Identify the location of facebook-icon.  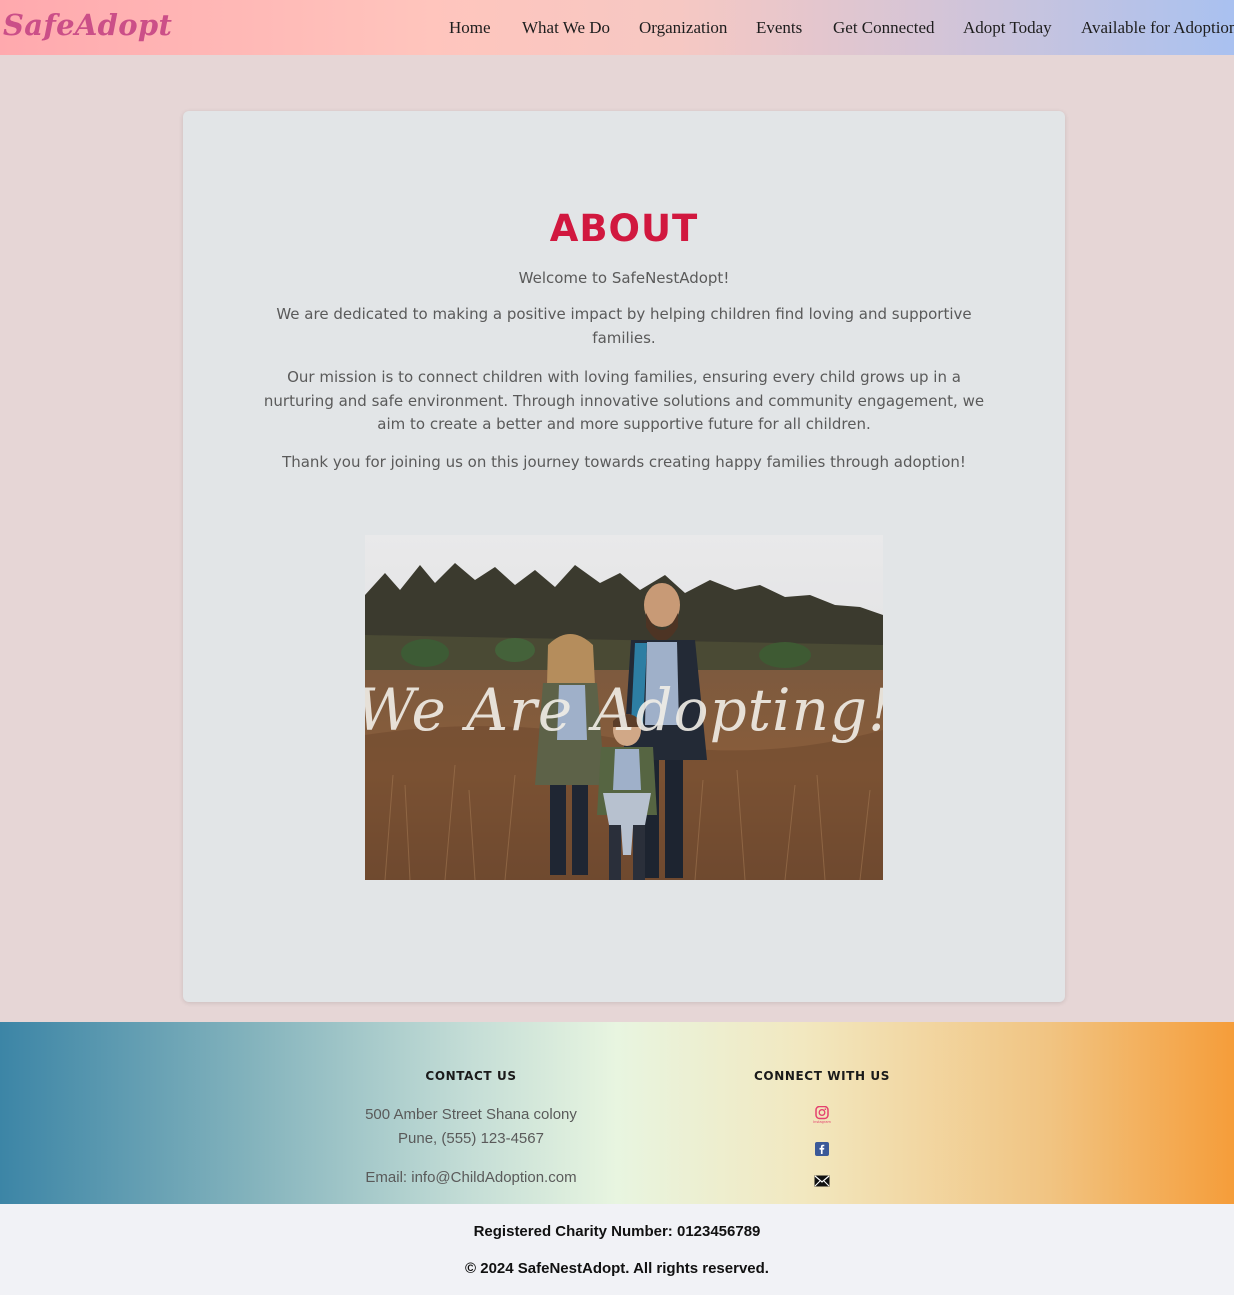
(822, 1149).